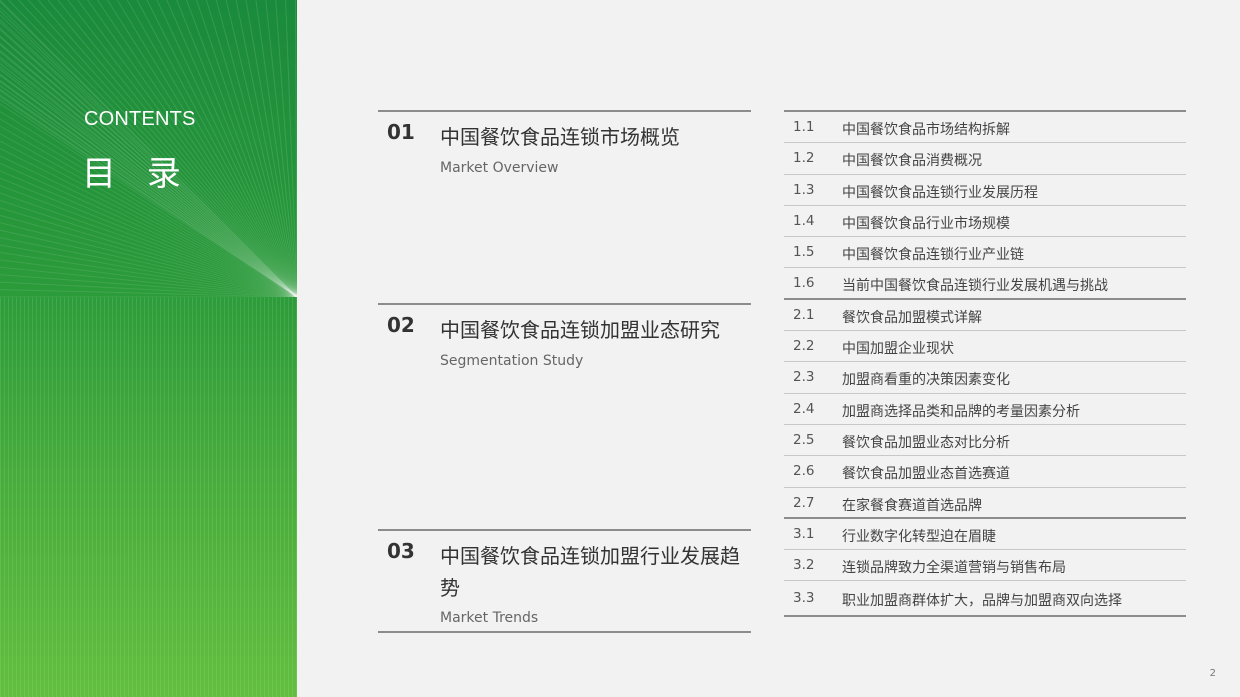 The width and height of the screenshot is (1240, 697). What do you see at coordinates (804, 471) in the screenshot?
I see `item-number: 2.6` at bounding box center [804, 471].